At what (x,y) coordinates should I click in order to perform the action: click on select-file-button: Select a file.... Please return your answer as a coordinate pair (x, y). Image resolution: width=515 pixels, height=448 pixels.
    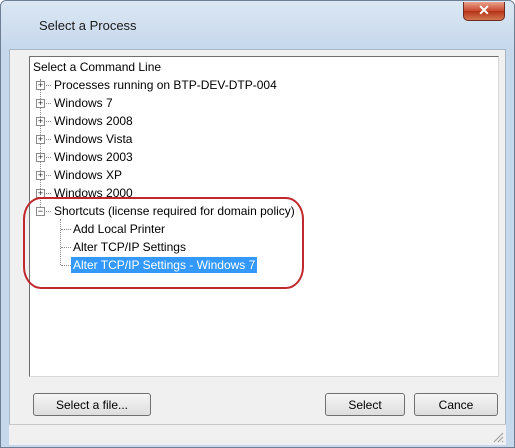
    Looking at the image, I should click on (92, 404).